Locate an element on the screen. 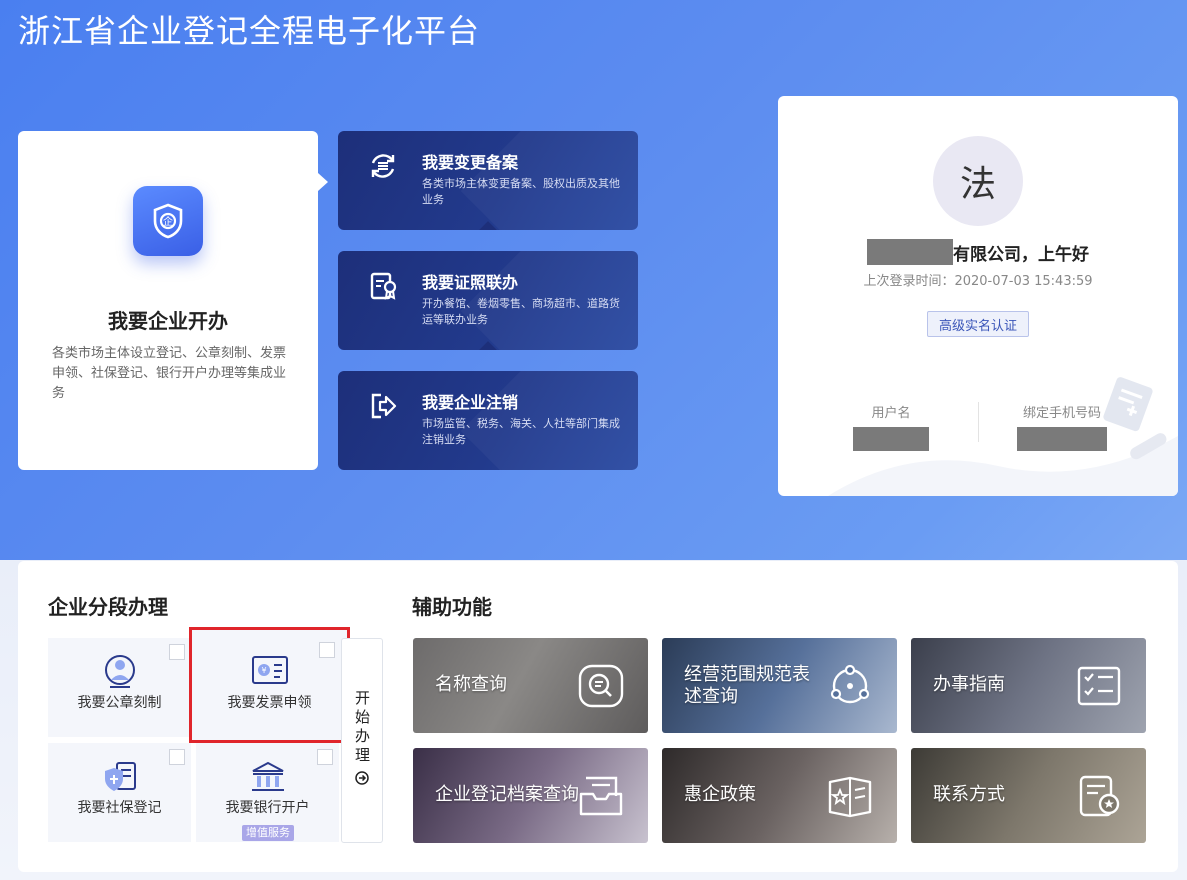  phone-info: 绑定手机号码 is located at coordinates (1062, 428).